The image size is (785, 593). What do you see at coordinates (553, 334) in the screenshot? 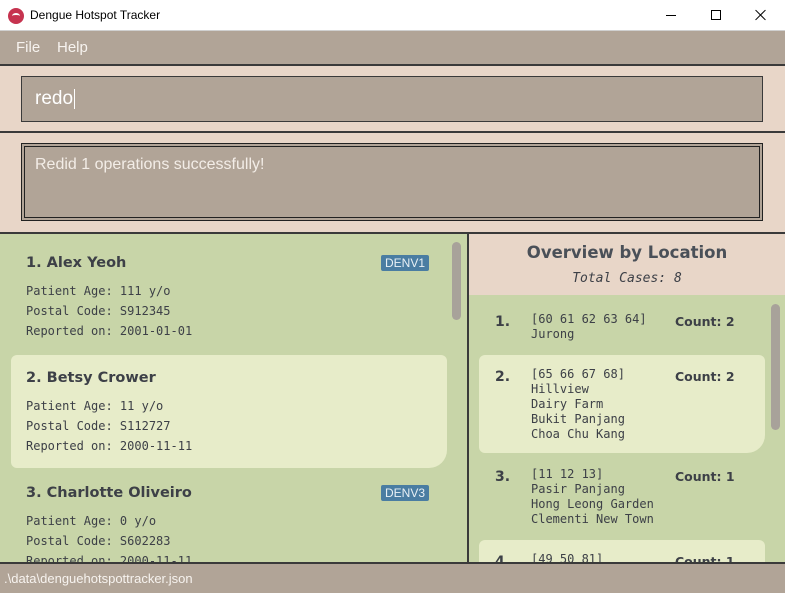
I see `location-name: Jurong` at bounding box center [553, 334].